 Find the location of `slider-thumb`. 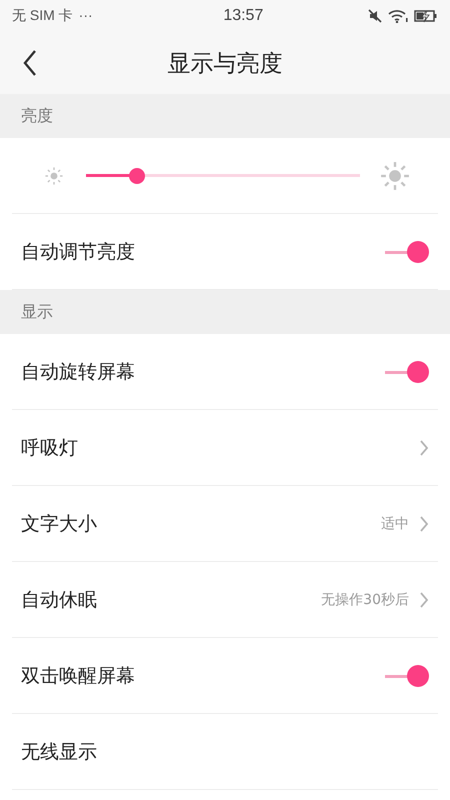

slider-thumb is located at coordinates (136, 176).